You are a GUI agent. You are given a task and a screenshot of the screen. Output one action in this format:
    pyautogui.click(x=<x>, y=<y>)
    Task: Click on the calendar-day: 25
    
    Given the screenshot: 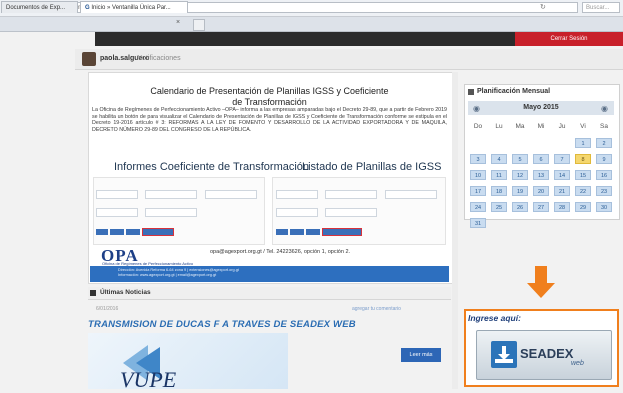 What is the action you would take?
    pyautogui.click(x=499, y=207)
    